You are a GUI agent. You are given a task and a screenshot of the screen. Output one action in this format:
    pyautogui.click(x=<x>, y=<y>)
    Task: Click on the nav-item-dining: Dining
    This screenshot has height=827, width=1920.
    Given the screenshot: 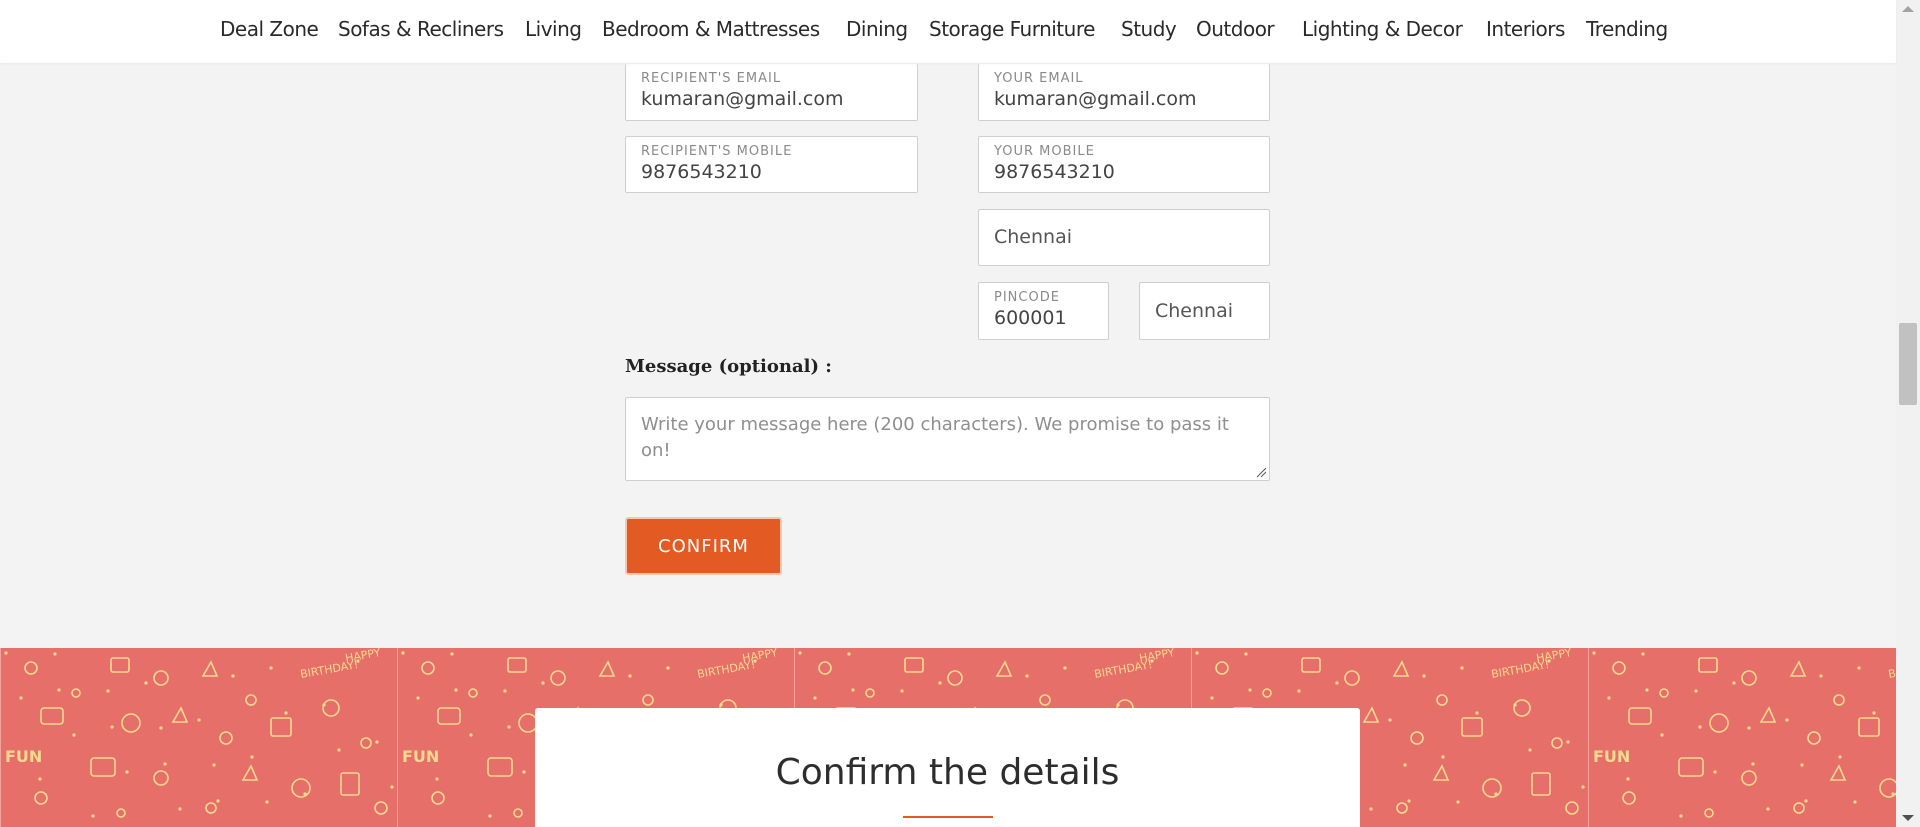 What is the action you would take?
    pyautogui.click(x=877, y=29)
    